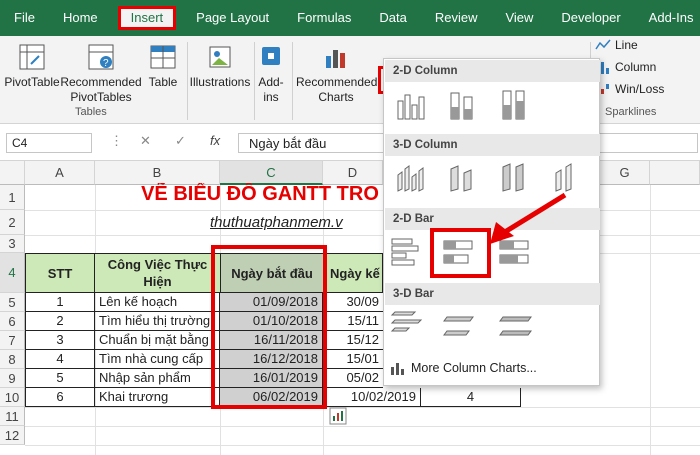 The image size is (700, 455). Describe the element at coordinates (590, 18) in the screenshot. I see `tab-developer: Developer` at that location.